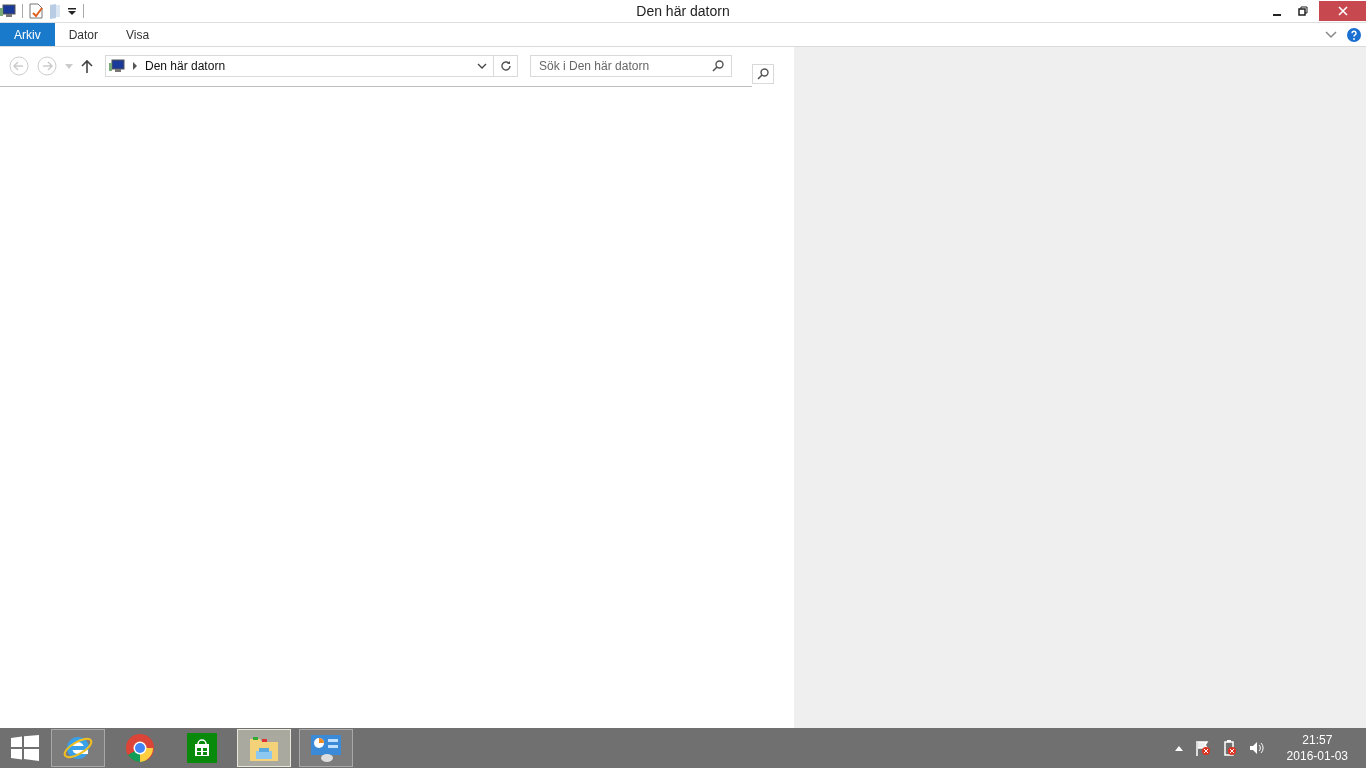 The image size is (1366, 768). Describe the element at coordinates (1229, 748) in the screenshot. I see `battery-error-icon` at that location.